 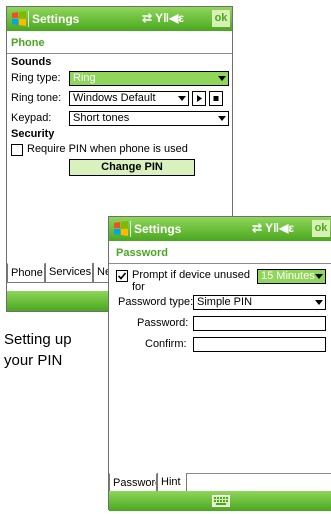 I want to click on keyboard-icon, so click(x=221, y=501).